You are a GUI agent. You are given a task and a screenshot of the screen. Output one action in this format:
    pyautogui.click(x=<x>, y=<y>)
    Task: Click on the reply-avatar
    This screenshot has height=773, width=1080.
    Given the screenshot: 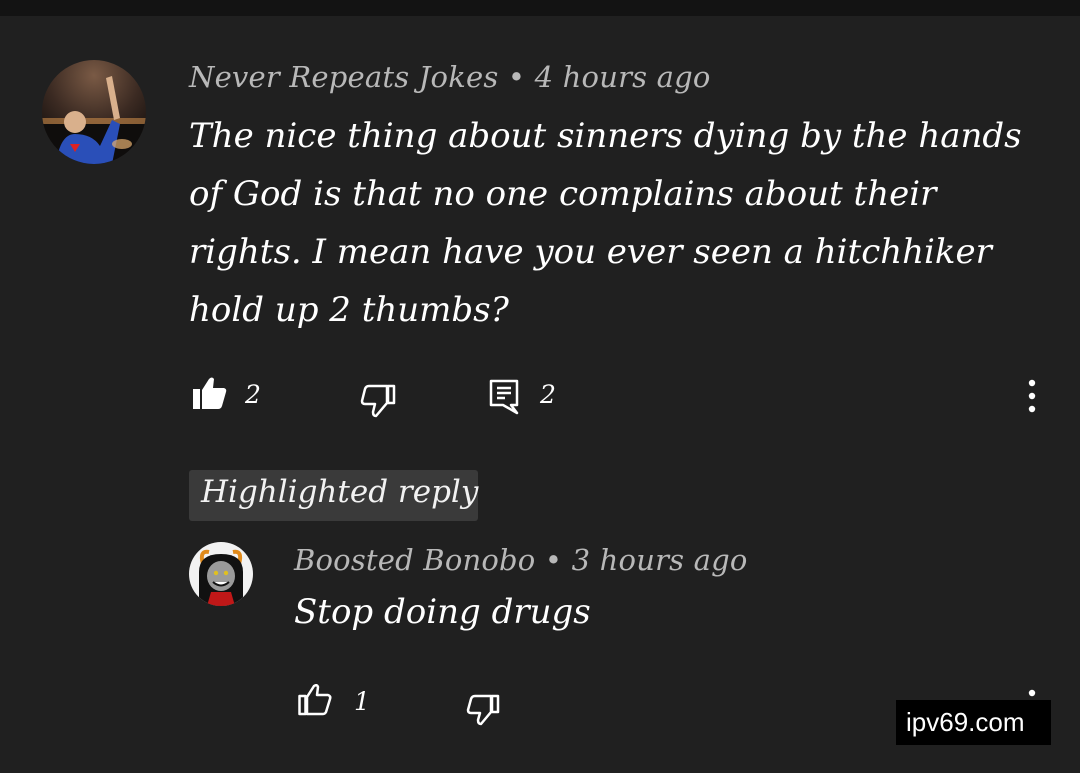 What is the action you would take?
    pyautogui.click(x=221, y=574)
    